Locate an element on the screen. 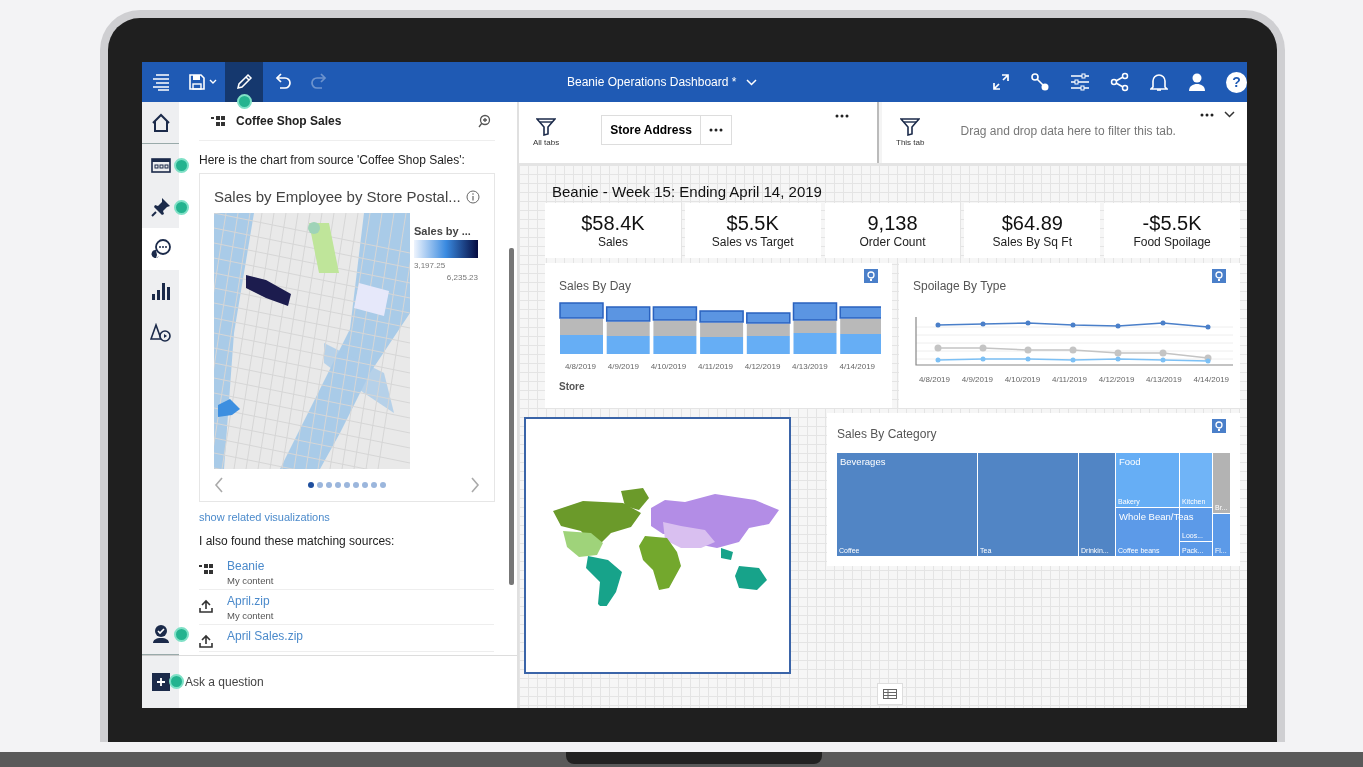  tile-label: Beverages is located at coordinates (863, 461).